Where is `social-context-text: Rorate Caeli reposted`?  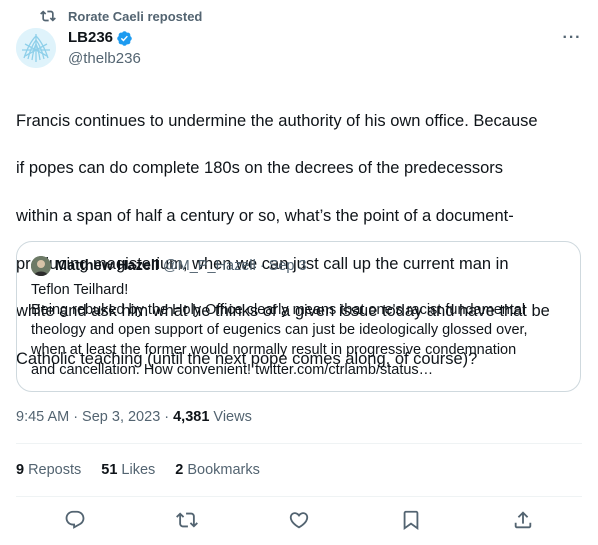
social-context-text: Rorate Caeli reposted is located at coordinates (135, 16).